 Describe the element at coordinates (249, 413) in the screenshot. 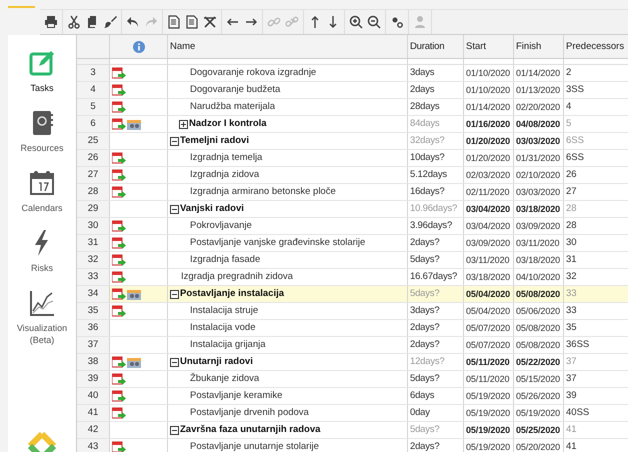

I see `task-name: Postavljanje drvenih podova` at that location.